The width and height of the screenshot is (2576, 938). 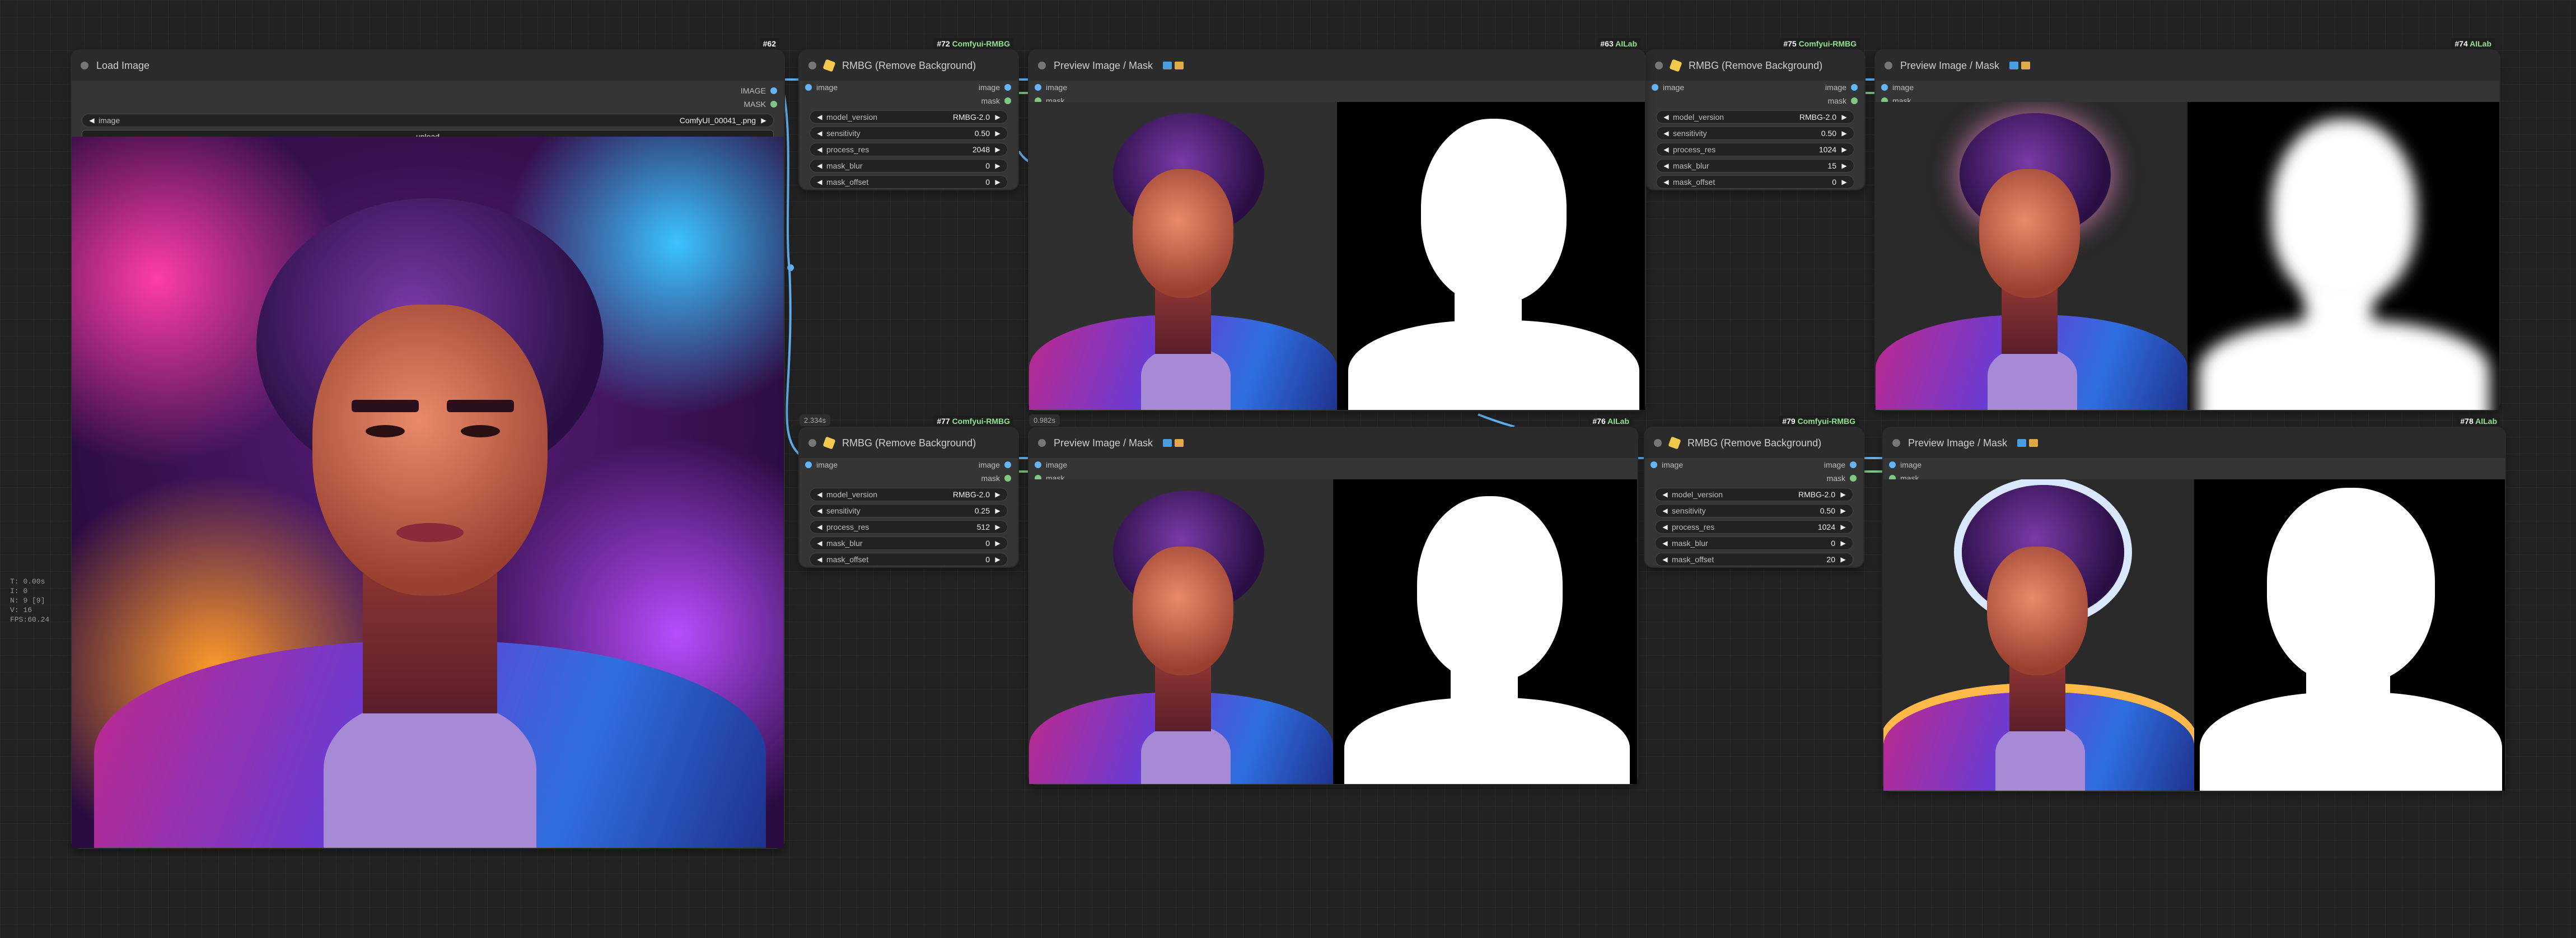 What do you see at coordinates (909, 527) in the screenshot?
I see `process-res-widget: ◀ process_res 512 ▶` at bounding box center [909, 527].